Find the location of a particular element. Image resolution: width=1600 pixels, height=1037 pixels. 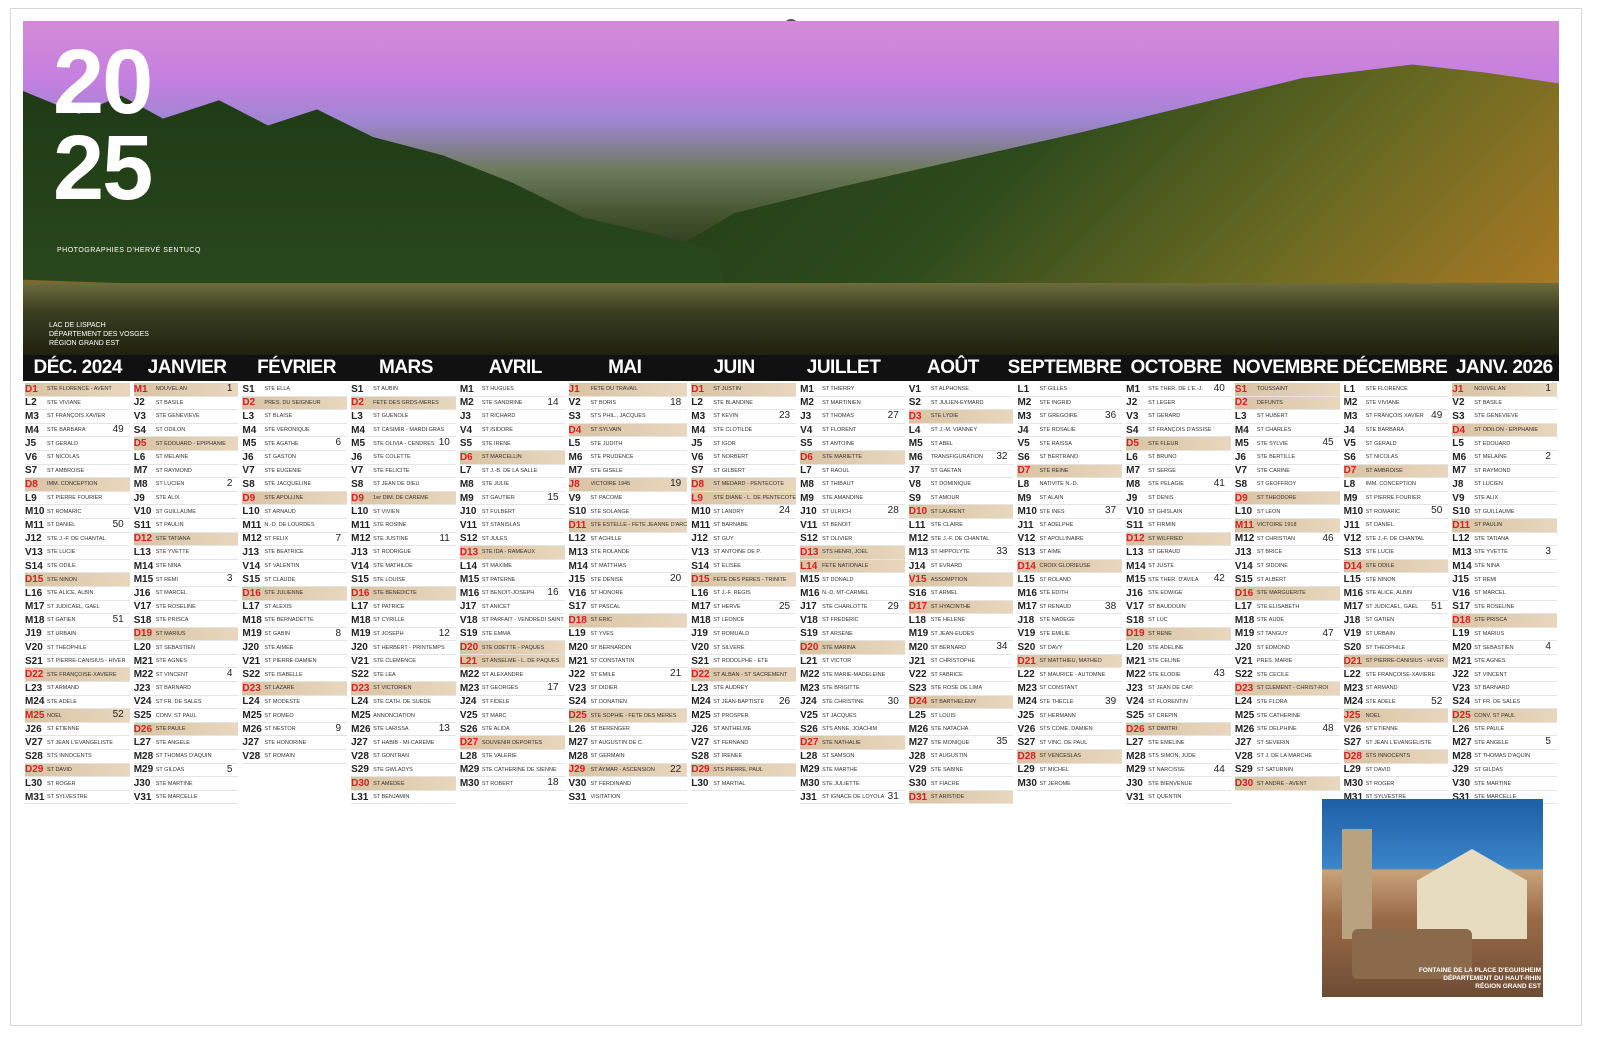

day-row: M7 ST RAYMOND is located at coordinates (186, 472).